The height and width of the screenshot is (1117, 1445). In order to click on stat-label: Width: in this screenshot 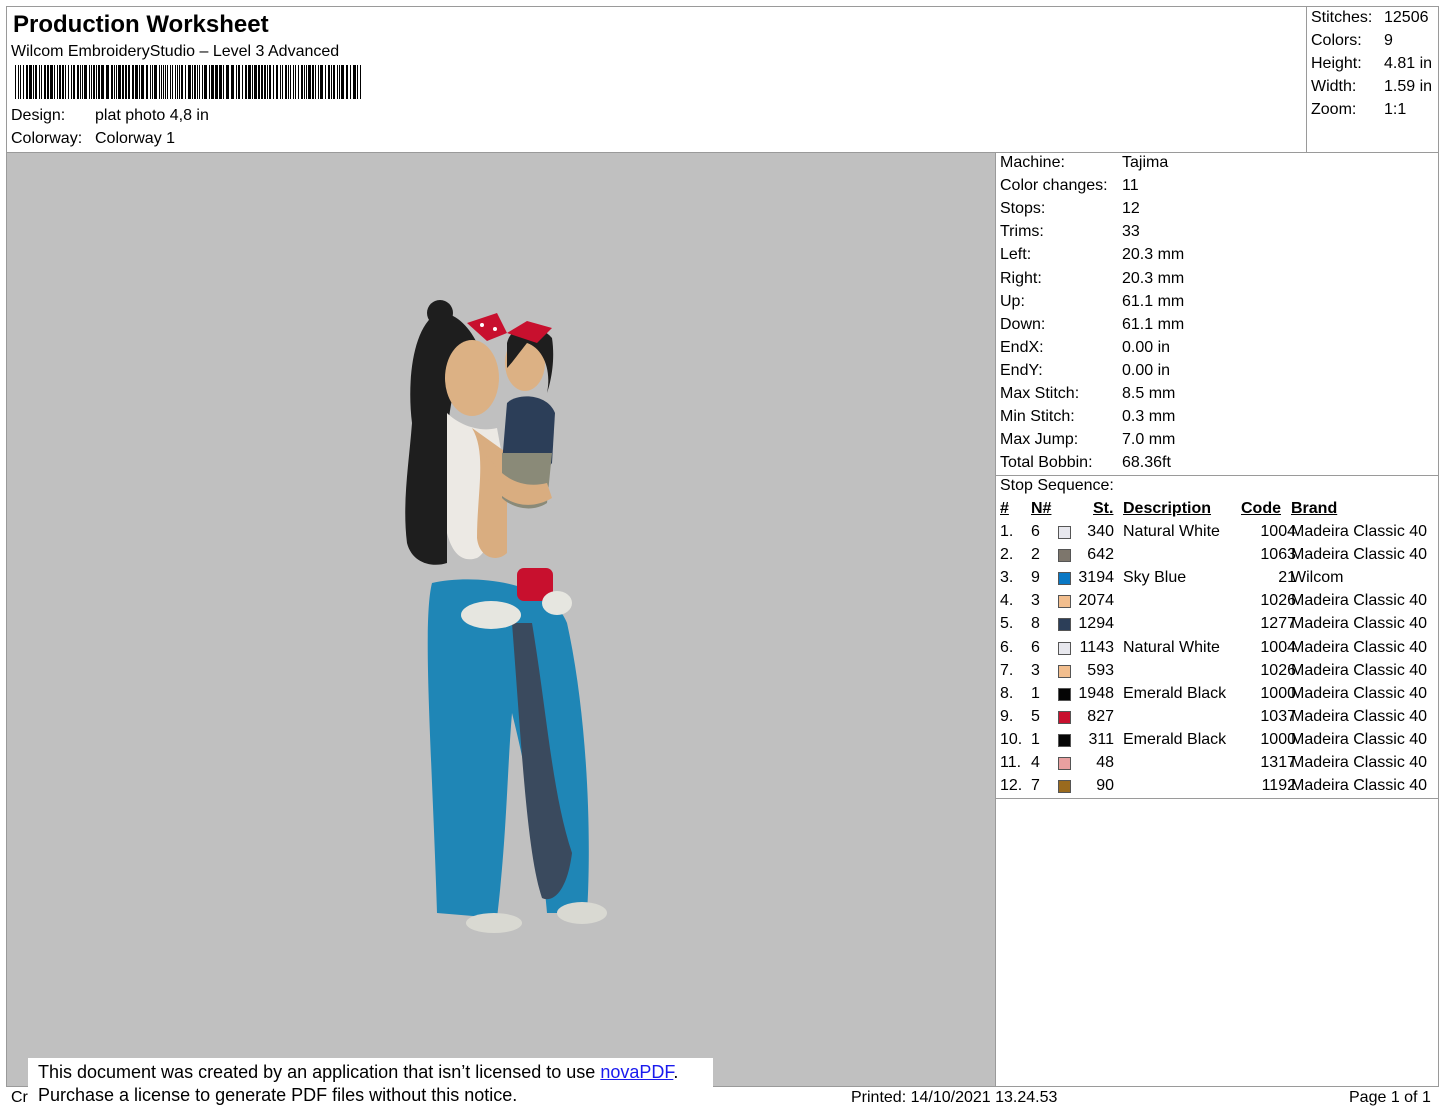, I will do `click(1334, 86)`.